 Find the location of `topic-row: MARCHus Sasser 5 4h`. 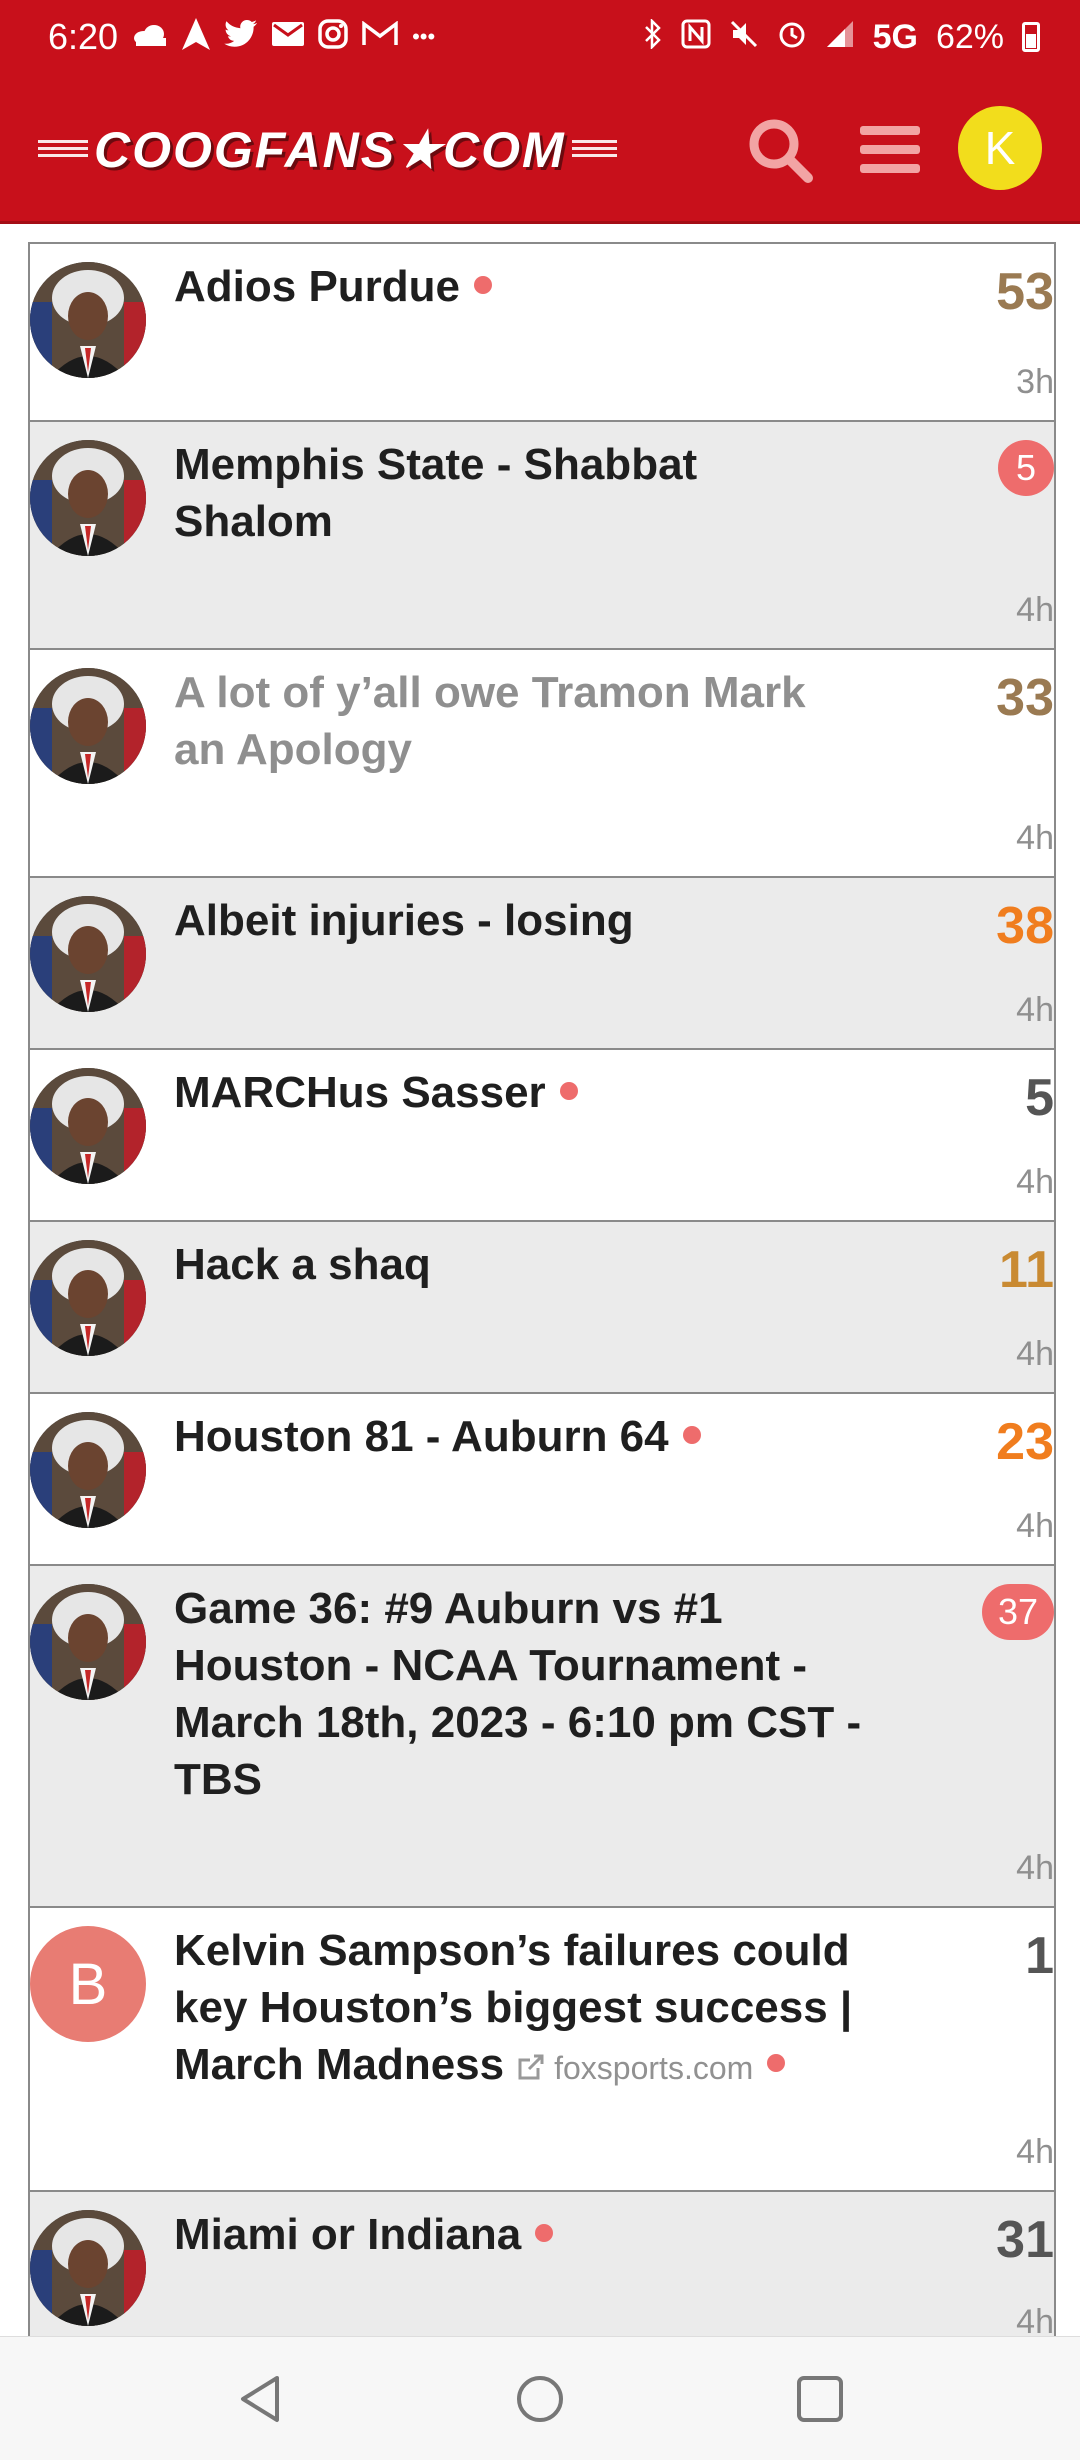

topic-row: MARCHus Sasser 5 4h is located at coordinates (542, 1136).